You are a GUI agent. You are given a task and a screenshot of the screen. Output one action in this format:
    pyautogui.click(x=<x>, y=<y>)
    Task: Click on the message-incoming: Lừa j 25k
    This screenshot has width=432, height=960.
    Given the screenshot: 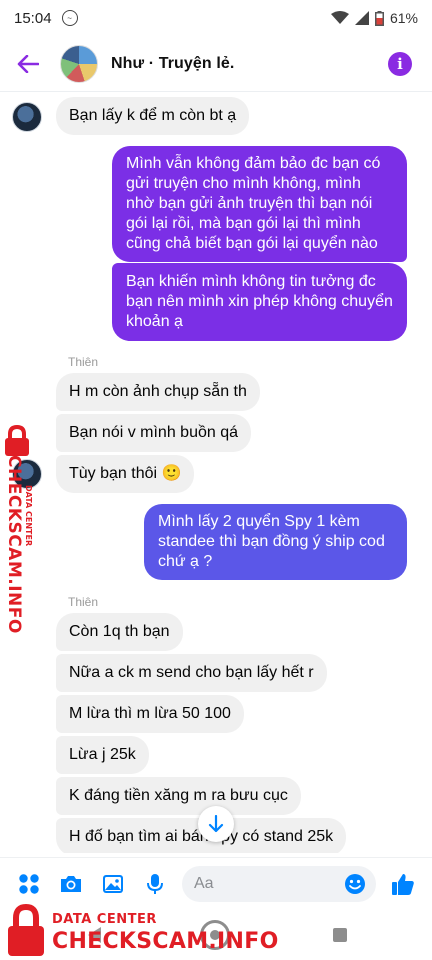 What is the action you would take?
    pyautogui.click(x=102, y=755)
    